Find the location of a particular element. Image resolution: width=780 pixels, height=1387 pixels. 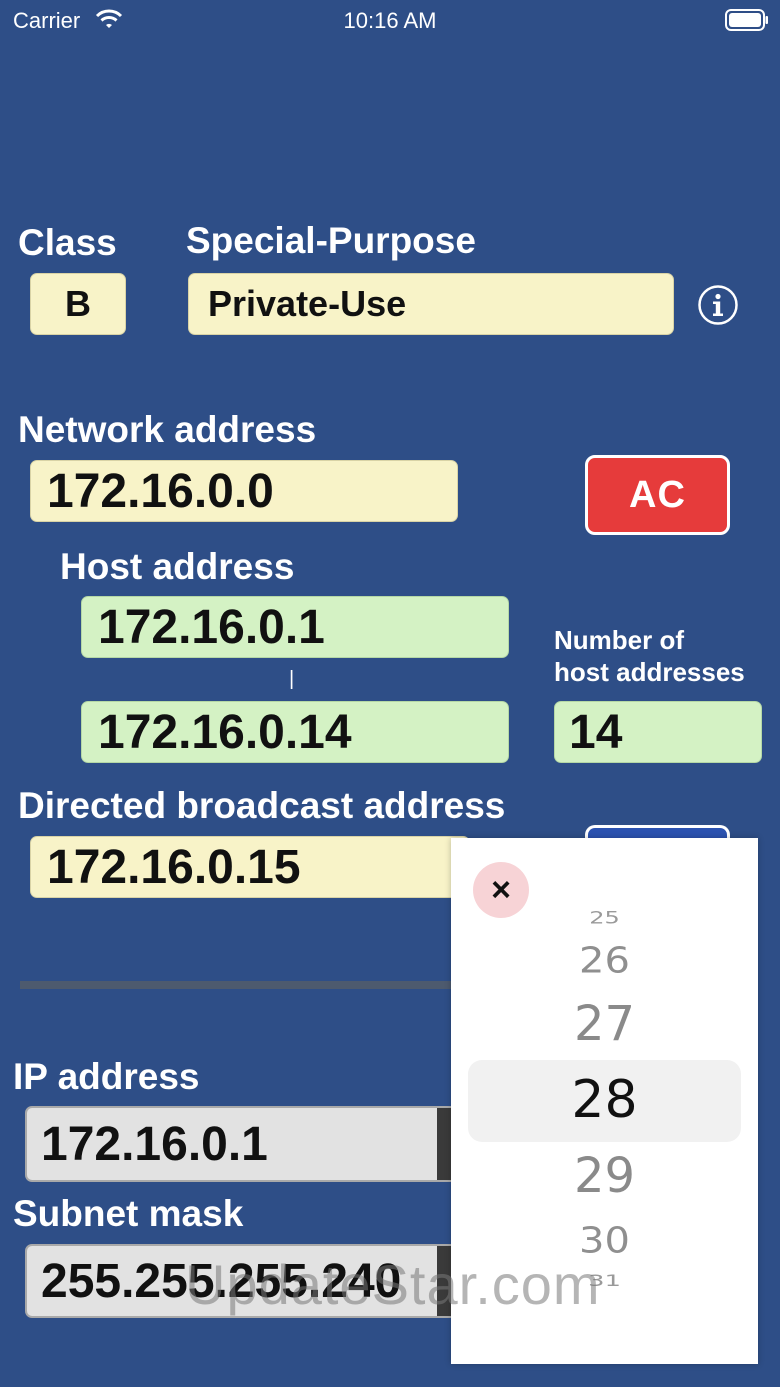

special-purpose-field: Private-Use is located at coordinates (431, 304).